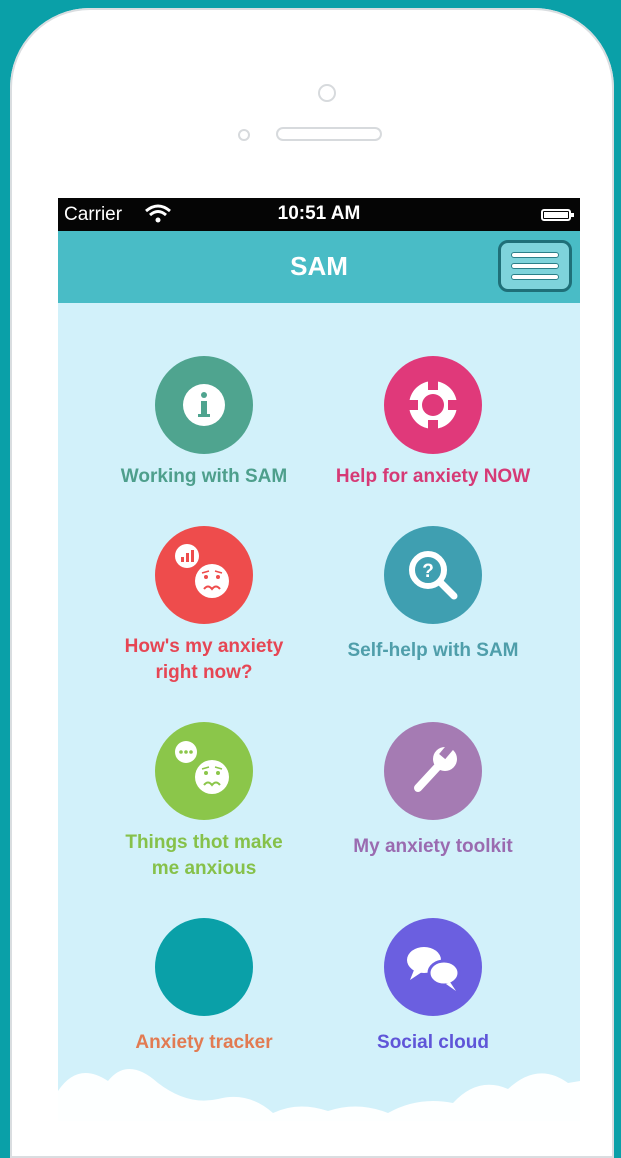 This screenshot has height=1158, width=621. I want to click on tracker-circle, so click(204, 967).